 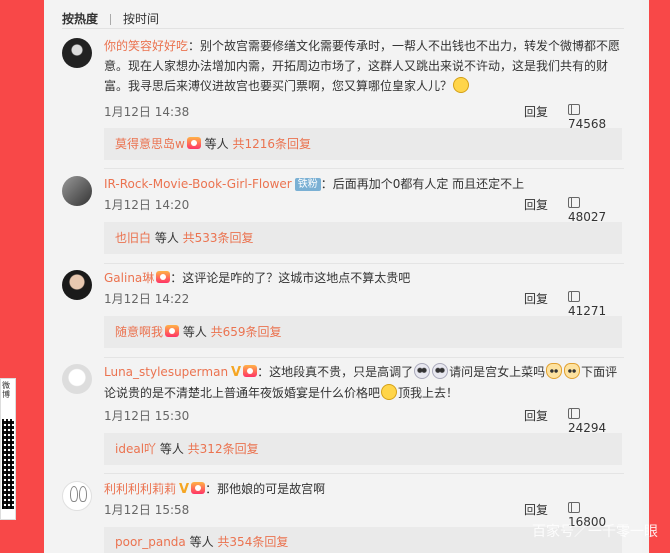 I want to click on username: 你的笑容好好吃, so click(x=146, y=46).